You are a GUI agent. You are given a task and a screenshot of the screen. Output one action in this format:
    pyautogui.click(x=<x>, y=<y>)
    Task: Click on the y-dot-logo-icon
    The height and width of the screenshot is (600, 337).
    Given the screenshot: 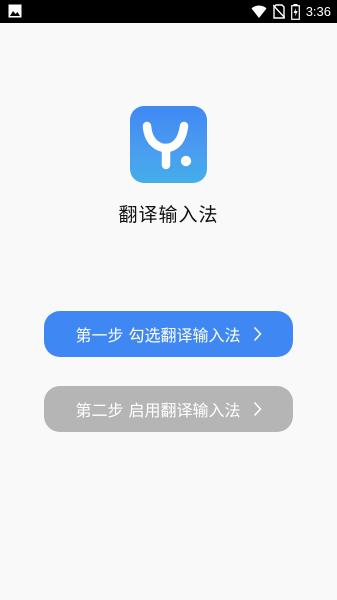 What is the action you would take?
    pyautogui.click(x=167, y=145)
    